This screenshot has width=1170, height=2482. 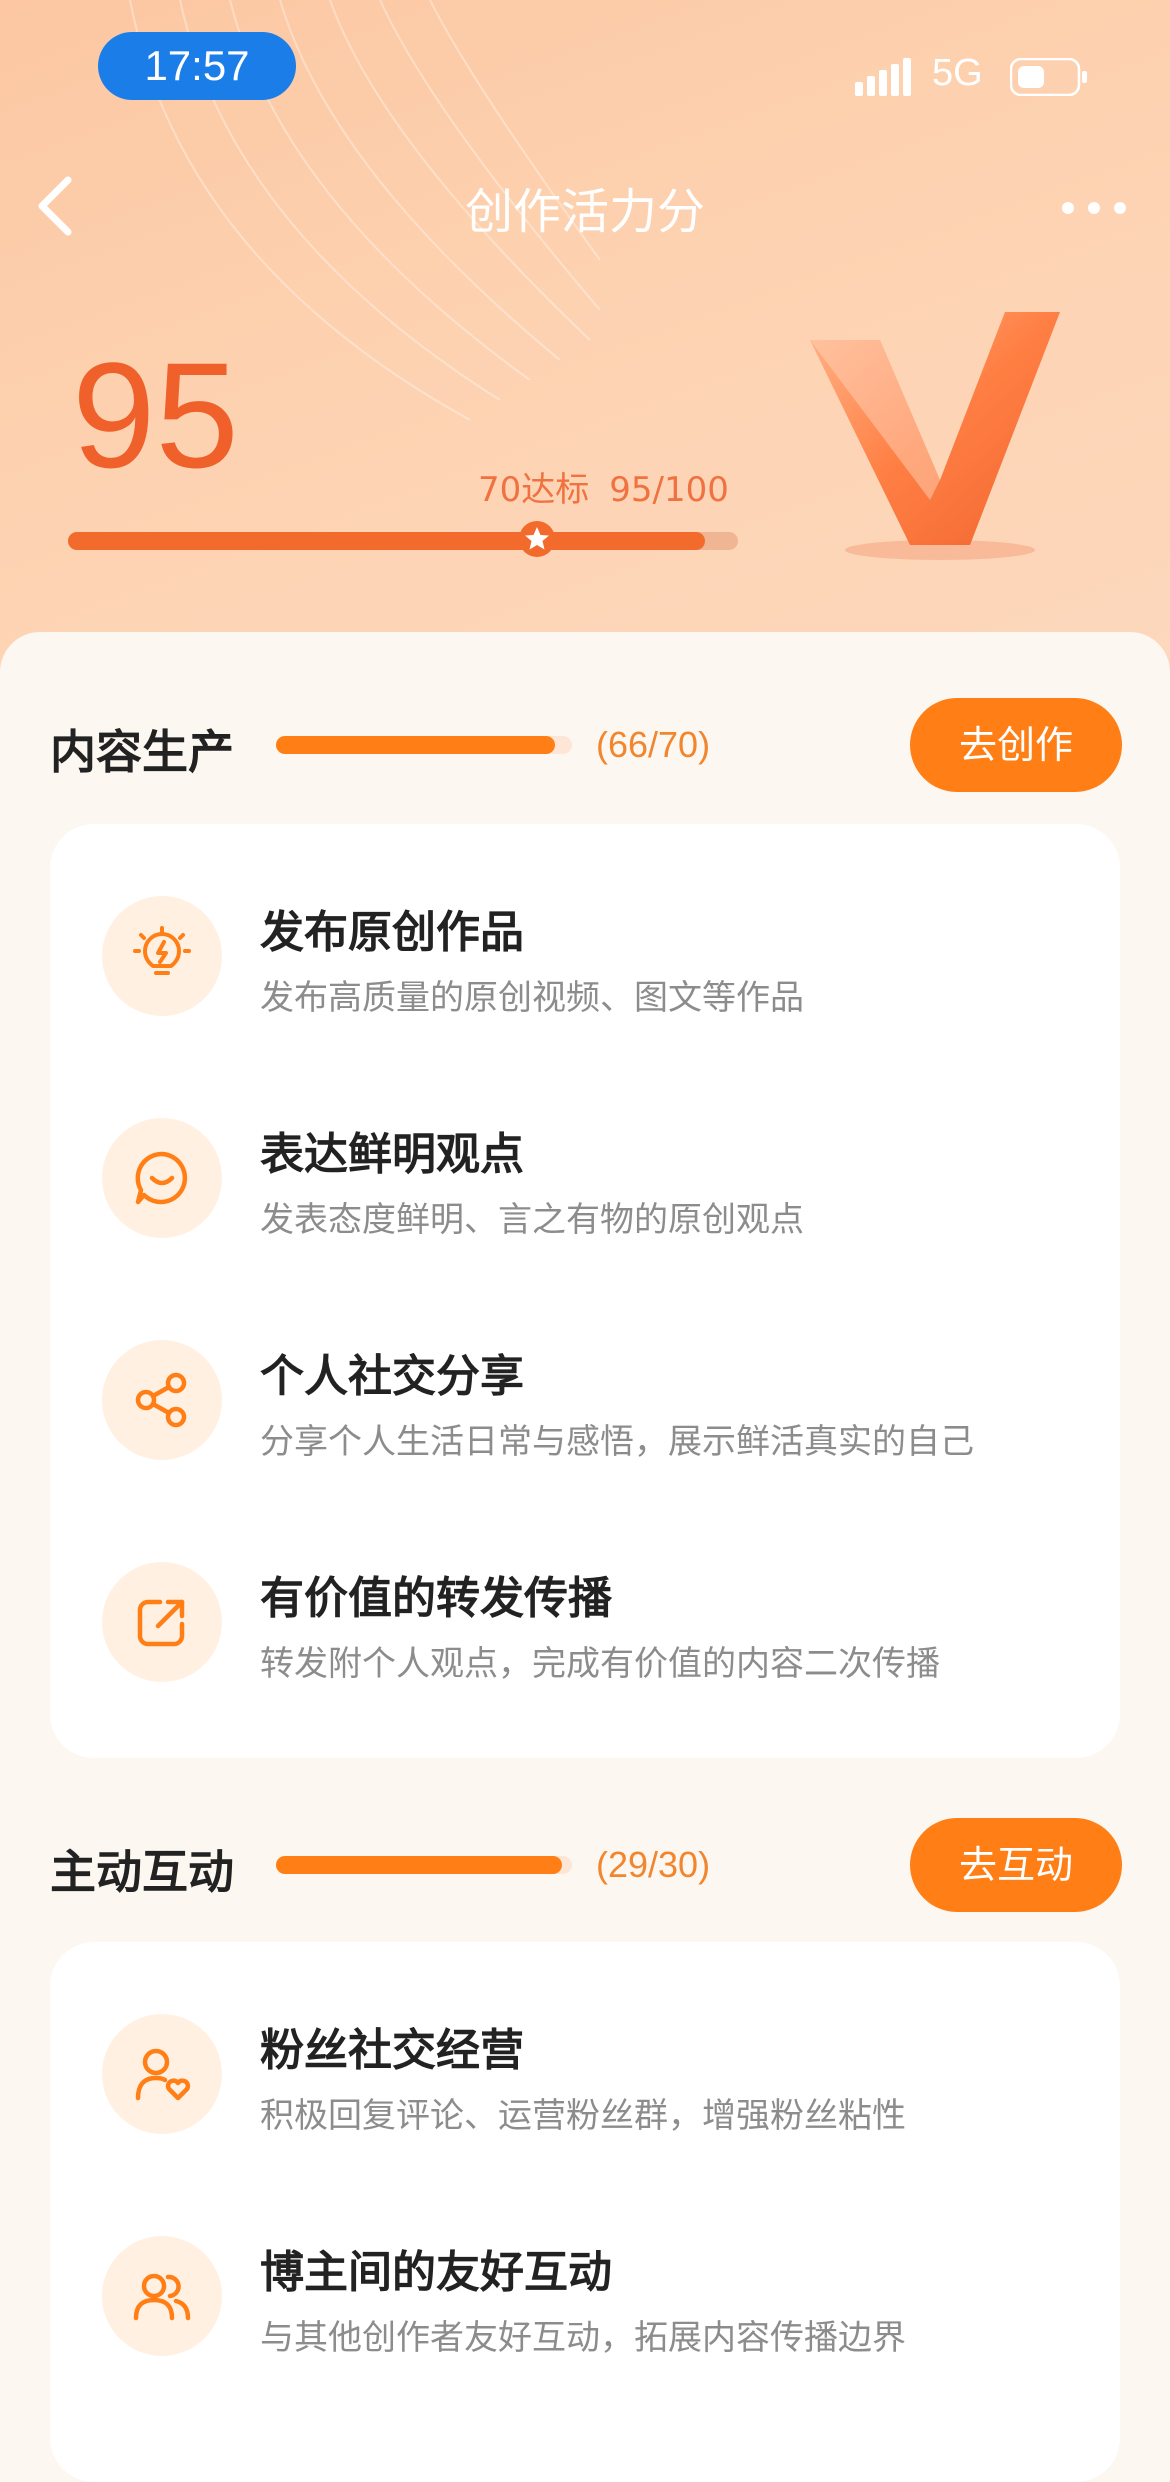 I want to click on content-progress-bar, so click(x=424, y=745).